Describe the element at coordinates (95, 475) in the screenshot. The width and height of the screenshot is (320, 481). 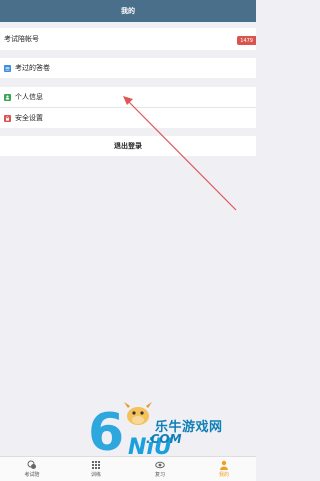
I see `tab-train-label: 训练` at that location.